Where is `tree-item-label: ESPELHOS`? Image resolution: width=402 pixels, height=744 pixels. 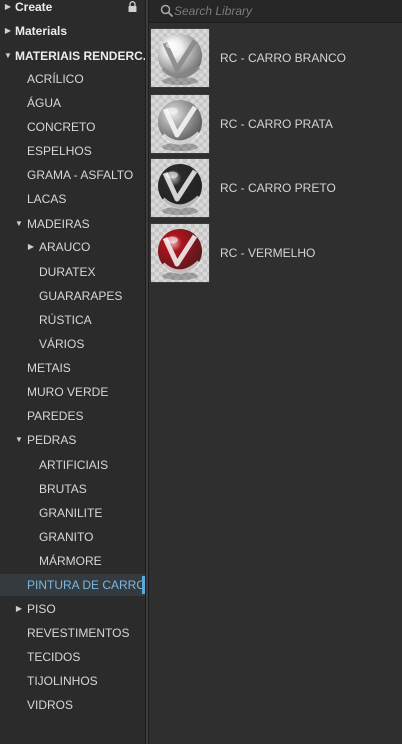 tree-item-label: ESPELHOS is located at coordinates (59, 151).